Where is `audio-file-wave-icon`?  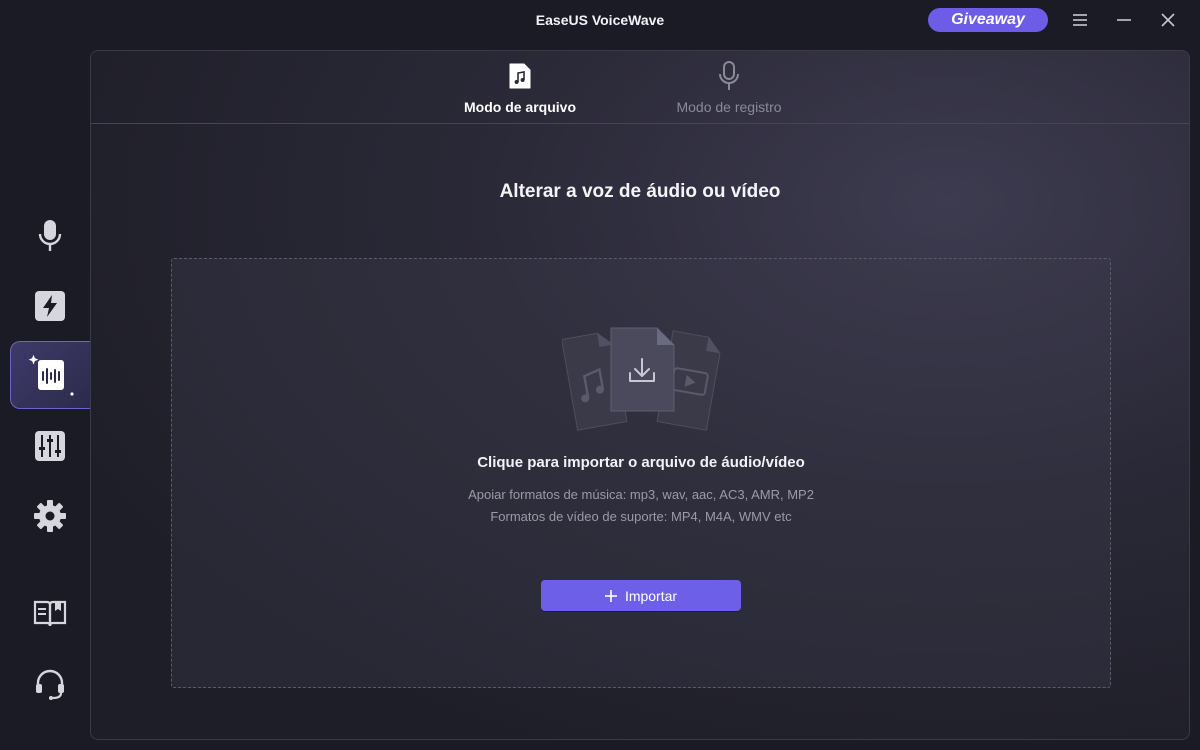 audio-file-wave-icon is located at coordinates (51, 375).